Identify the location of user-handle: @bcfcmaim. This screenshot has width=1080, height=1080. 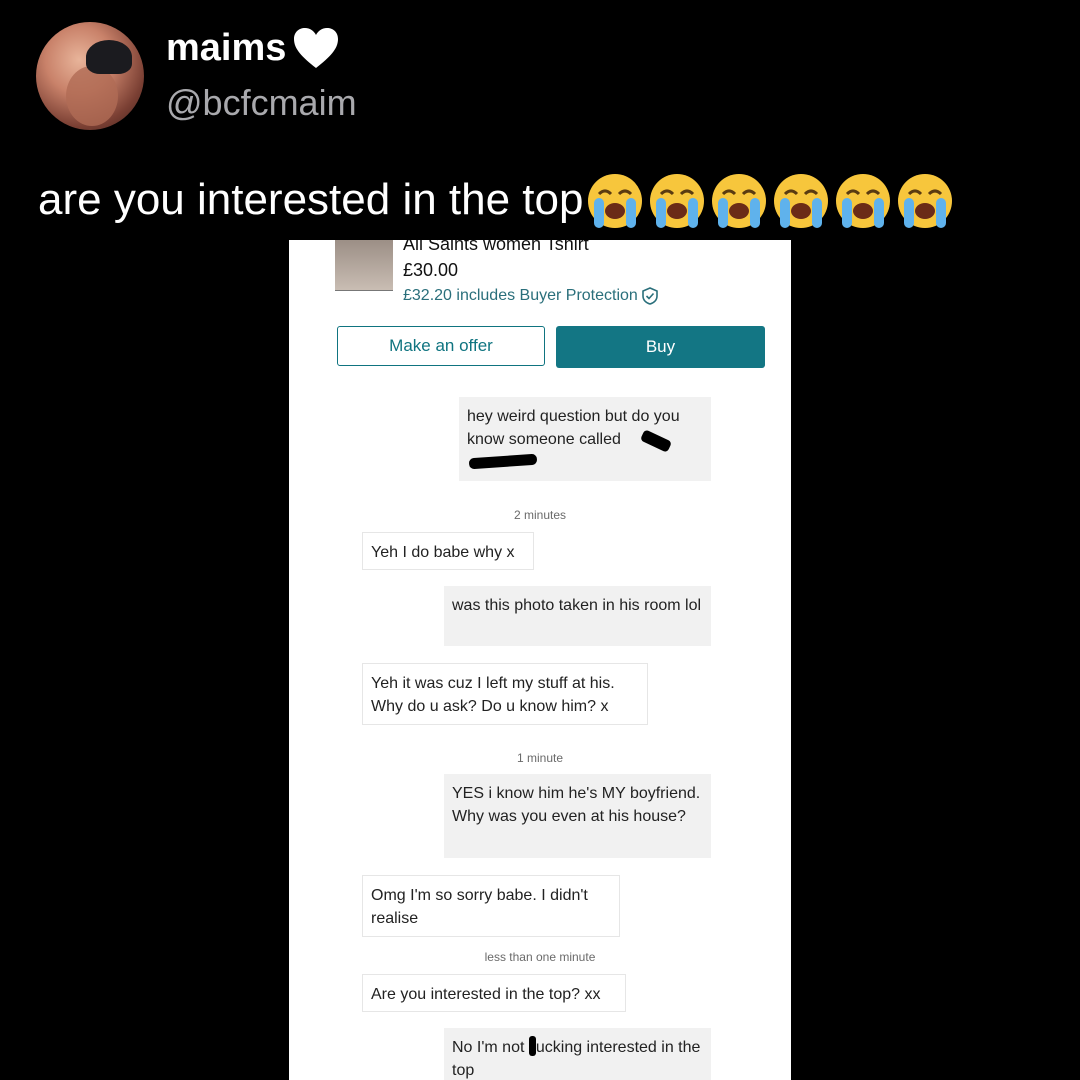
(261, 103).